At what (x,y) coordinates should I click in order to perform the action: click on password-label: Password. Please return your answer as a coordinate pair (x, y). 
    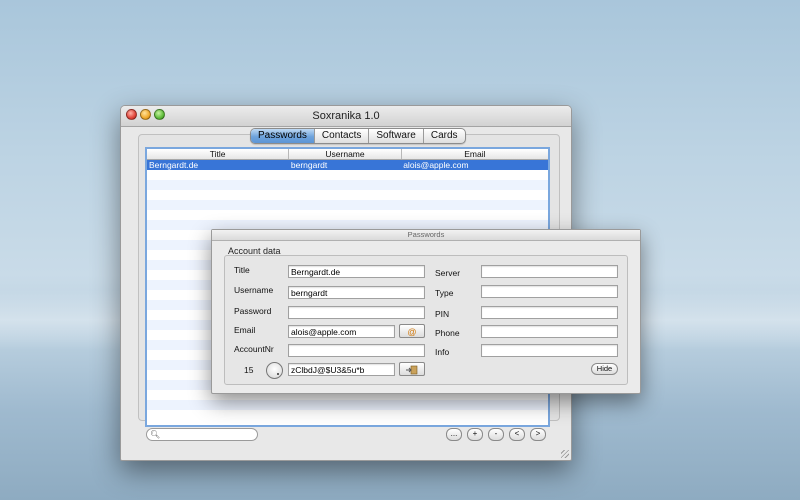
    Looking at the image, I should click on (253, 311).